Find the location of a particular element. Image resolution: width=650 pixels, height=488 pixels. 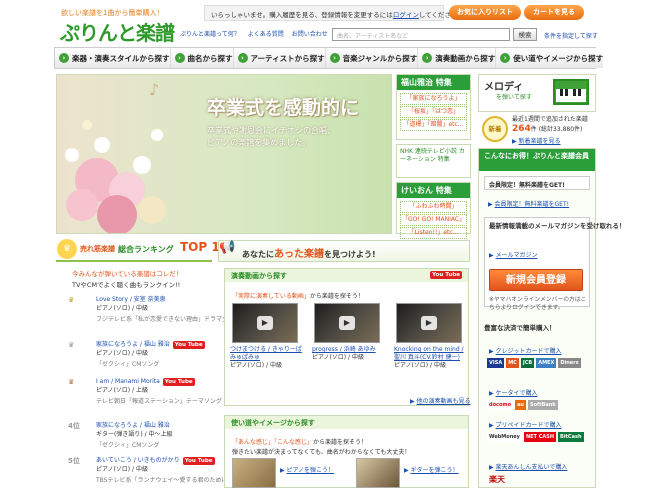

nav-label: 使い道やイメージから探す is located at coordinates (558, 58).